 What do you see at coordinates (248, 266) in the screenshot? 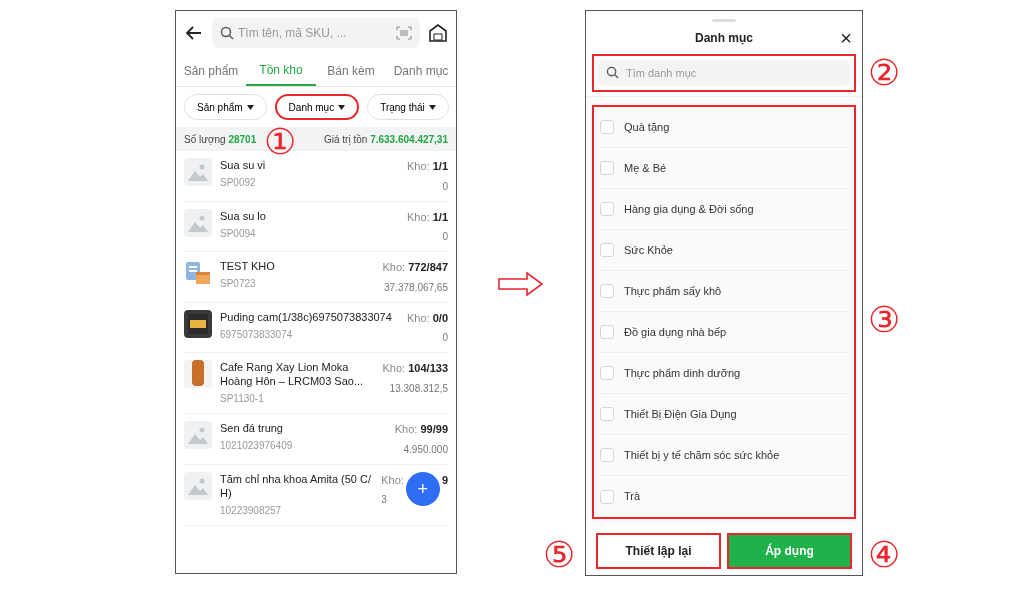
I see `product-name: TEST KHO` at bounding box center [248, 266].